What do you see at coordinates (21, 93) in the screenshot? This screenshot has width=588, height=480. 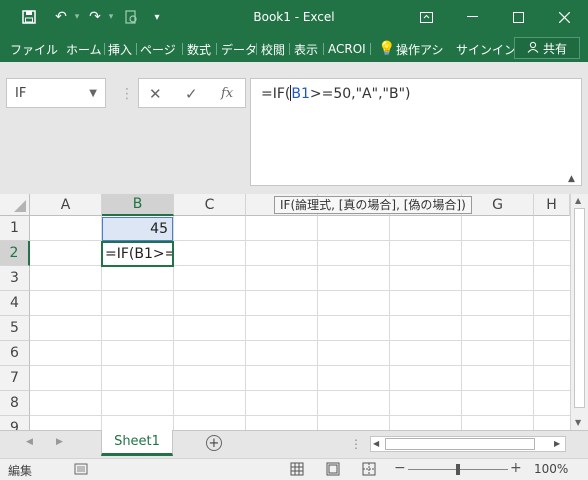 I see `name-box-value: IF` at bounding box center [21, 93].